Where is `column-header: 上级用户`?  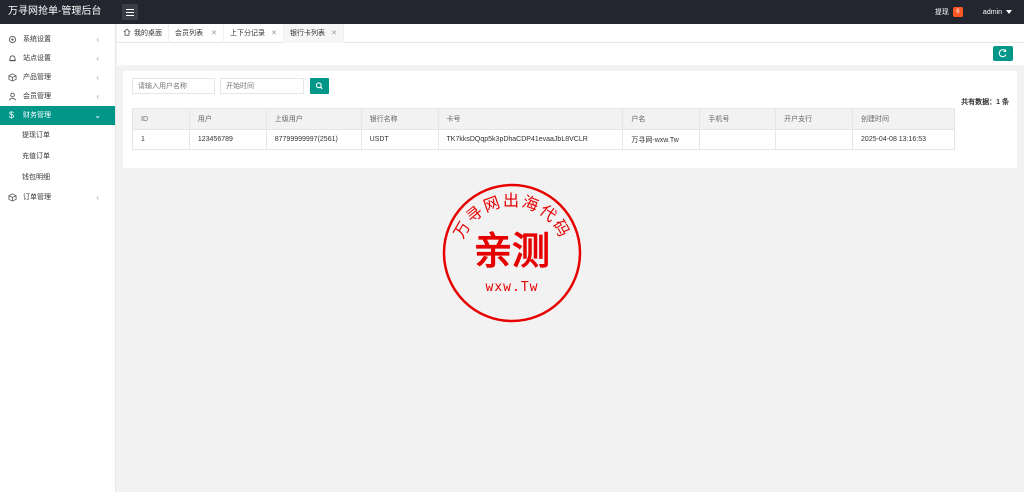
column-header: 上级用户 is located at coordinates (313, 119).